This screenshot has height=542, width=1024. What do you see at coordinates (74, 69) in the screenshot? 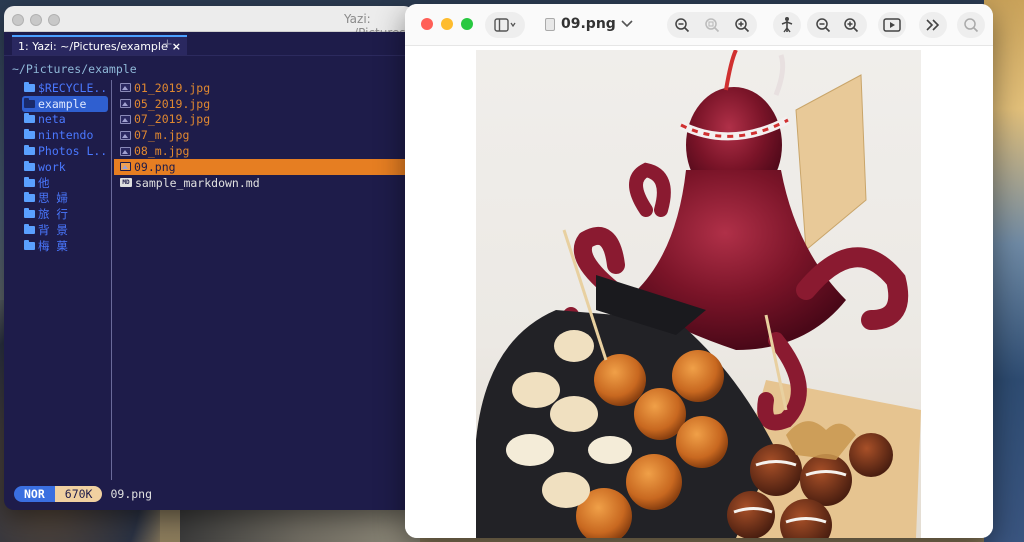
I see `current-path: ~/Pictures/example` at bounding box center [74, 69].